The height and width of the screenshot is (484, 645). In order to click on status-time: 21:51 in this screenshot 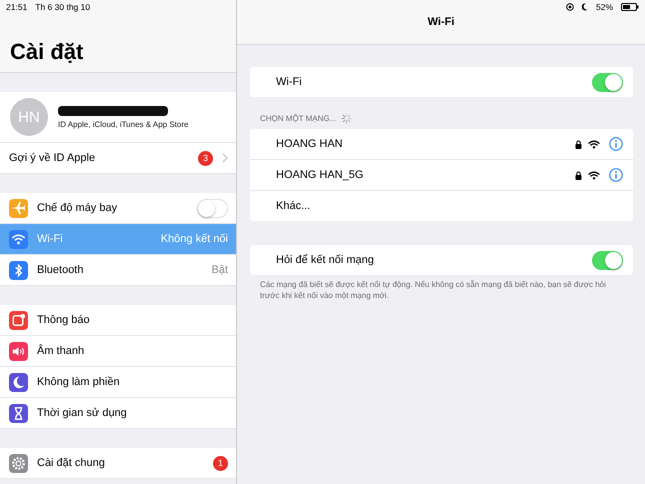, I will do `click(17, 7)`.